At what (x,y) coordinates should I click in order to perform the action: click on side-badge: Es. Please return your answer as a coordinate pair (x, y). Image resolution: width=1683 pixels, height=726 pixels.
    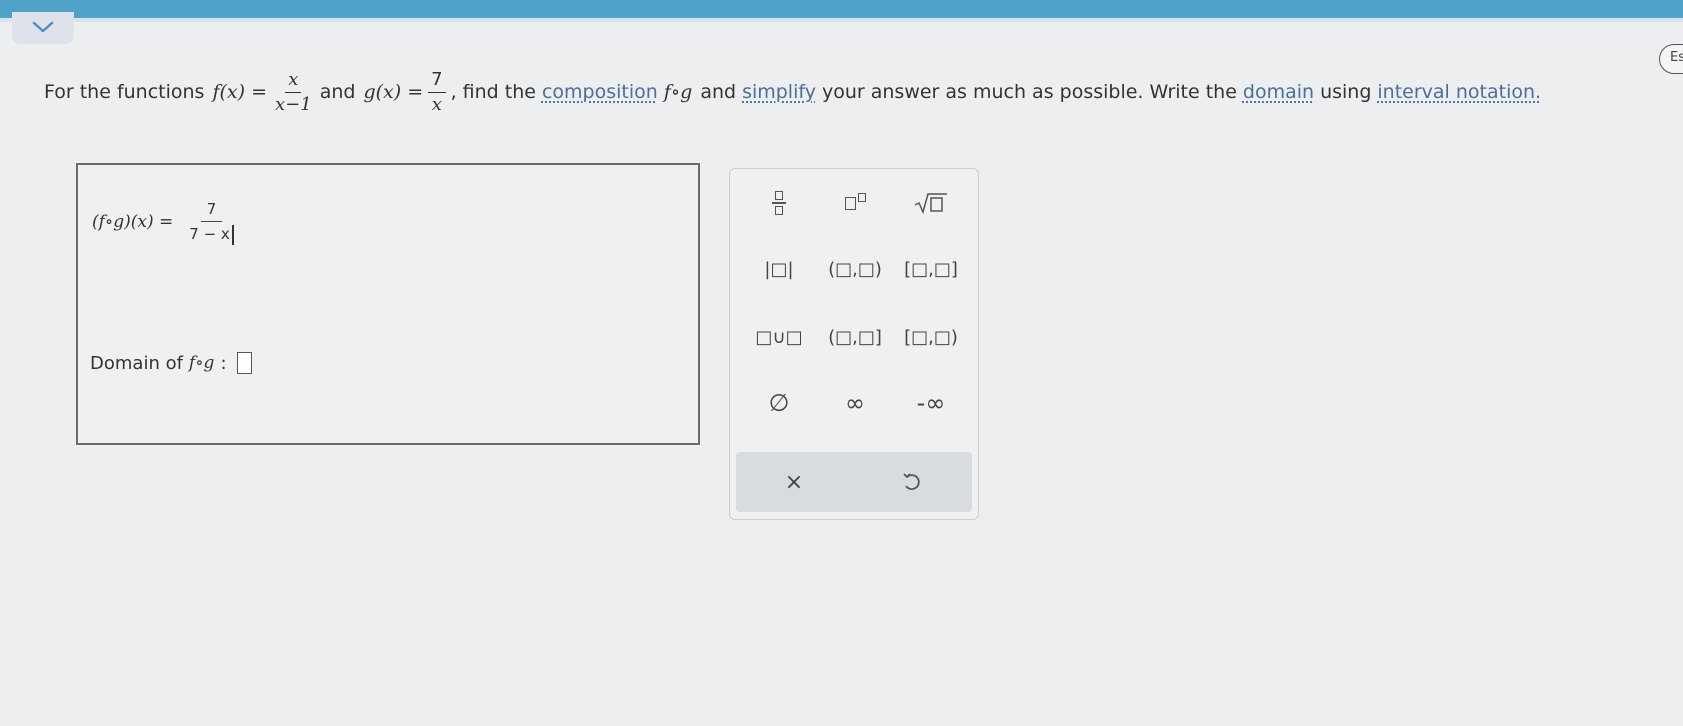
    Looking at the image, I should click on (1671, 59).